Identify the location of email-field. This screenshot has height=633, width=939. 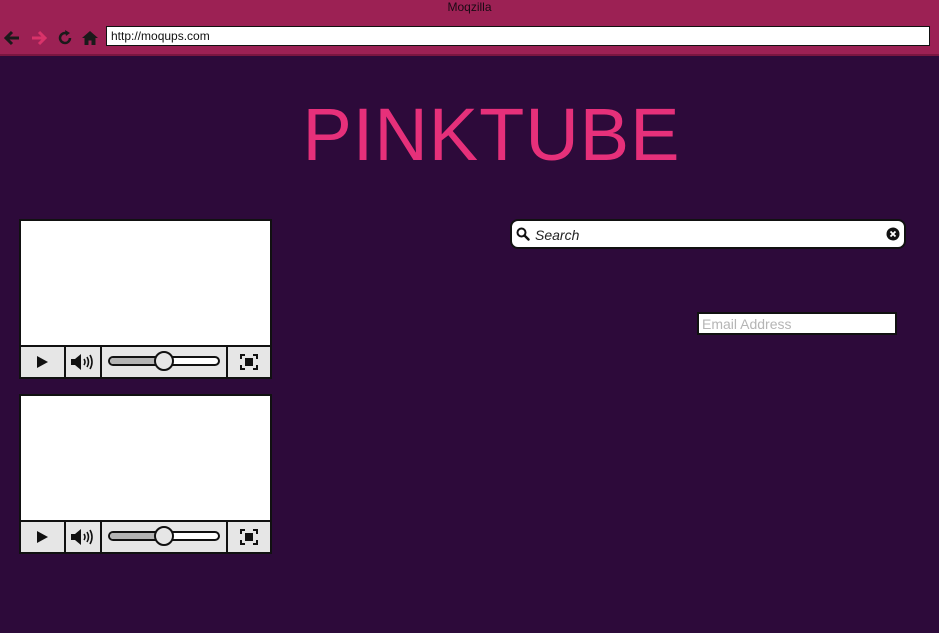
(797, 323).